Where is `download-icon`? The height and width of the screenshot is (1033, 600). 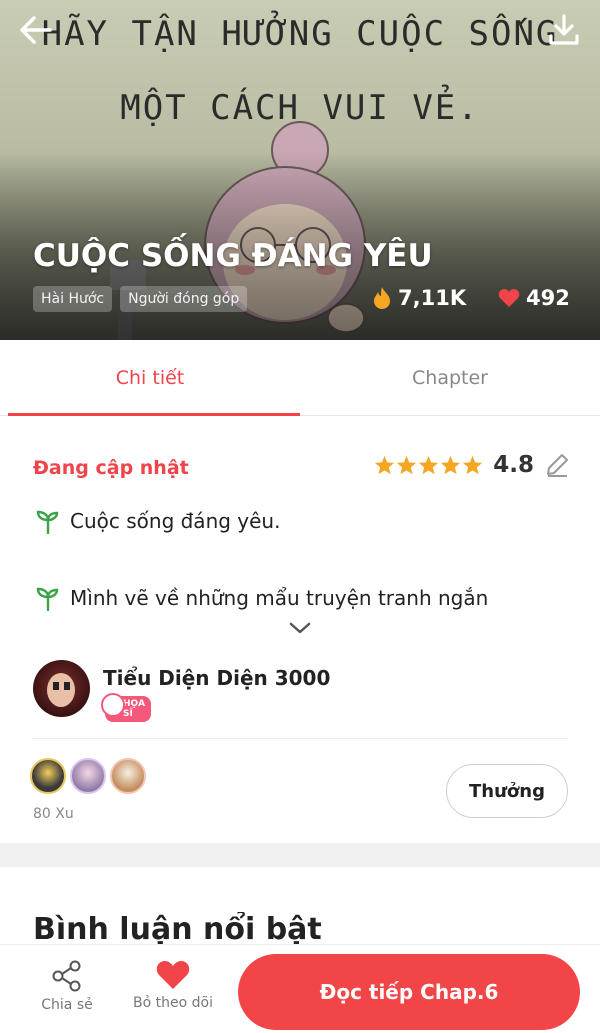
download-icon is located at coordinates (564, 29).